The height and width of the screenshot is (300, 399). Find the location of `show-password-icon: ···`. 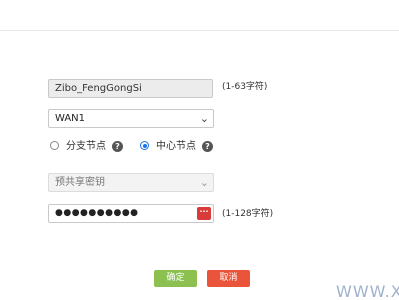

show-password-icon: ··· is located at coordinates (204, 213).